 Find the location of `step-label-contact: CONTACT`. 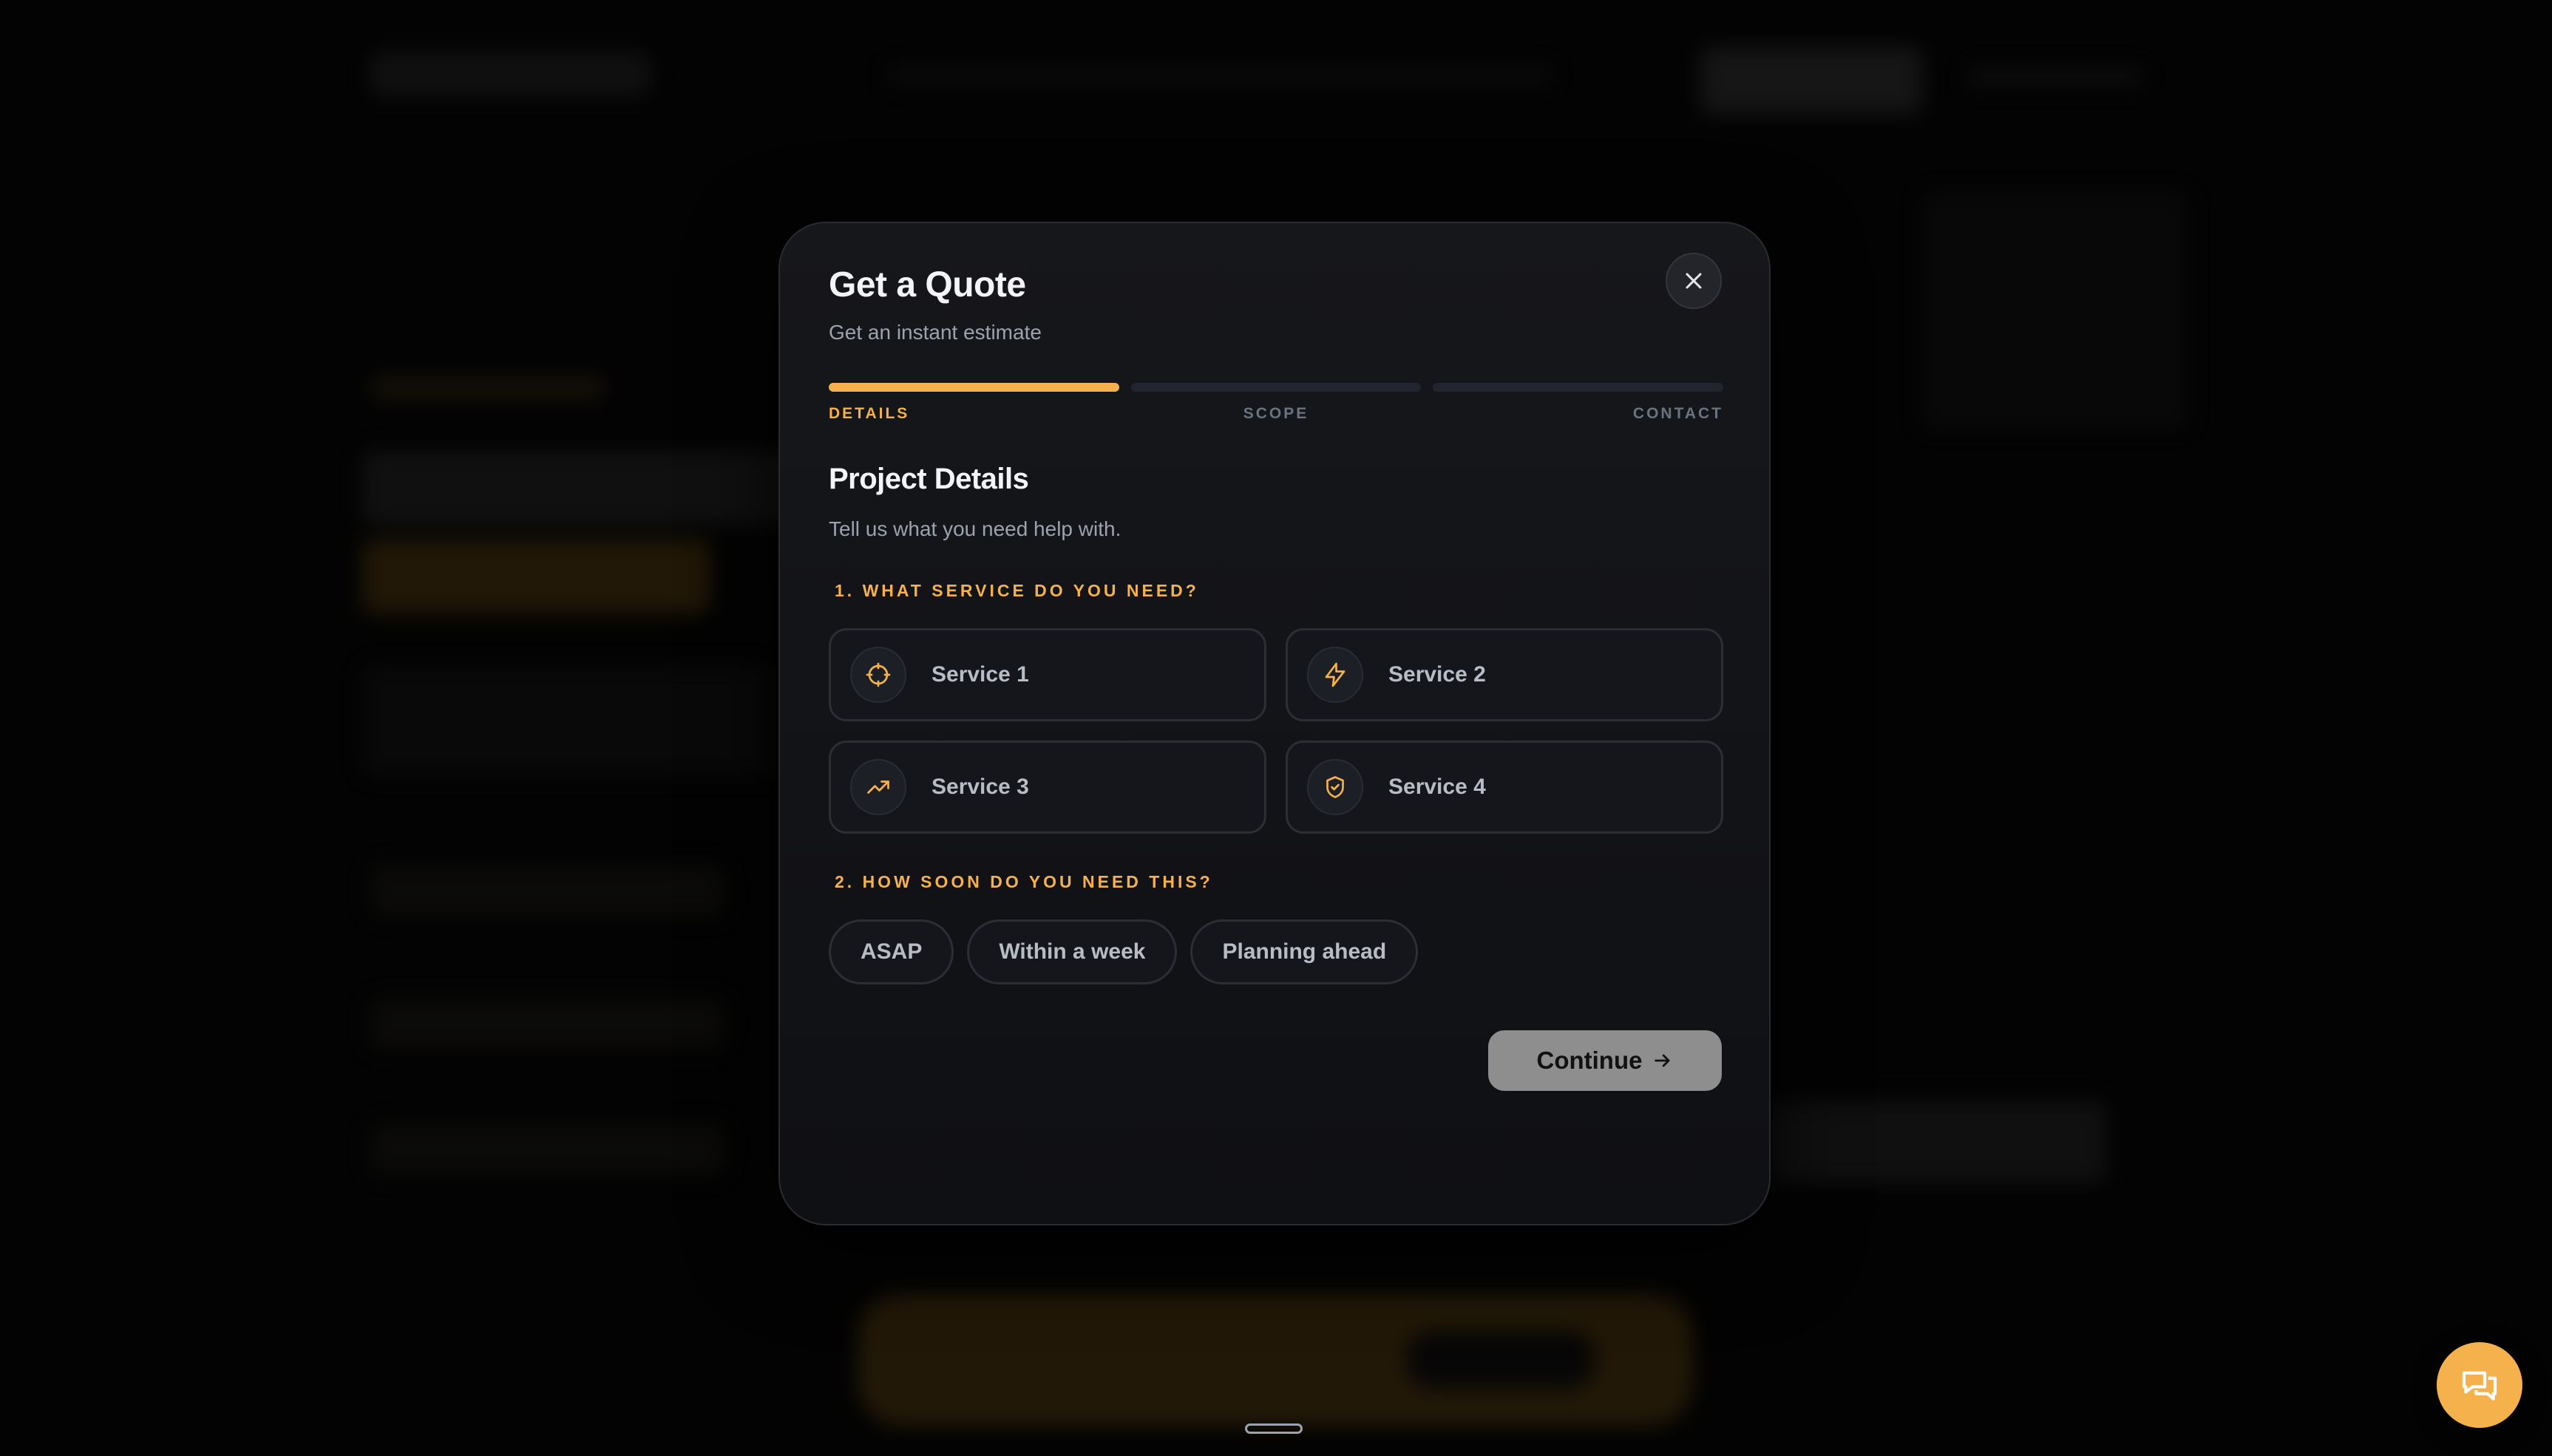

step-label-contact: CONTACT is located at coordinates (1677, 413).